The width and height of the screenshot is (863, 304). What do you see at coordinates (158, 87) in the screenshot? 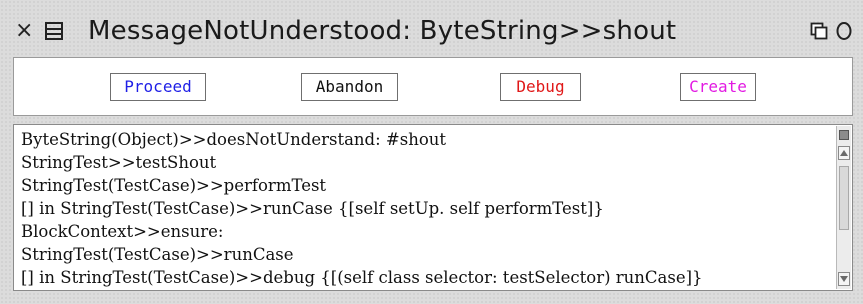
I see `proceed-button: Proceed` at bounding box center [158, 87].